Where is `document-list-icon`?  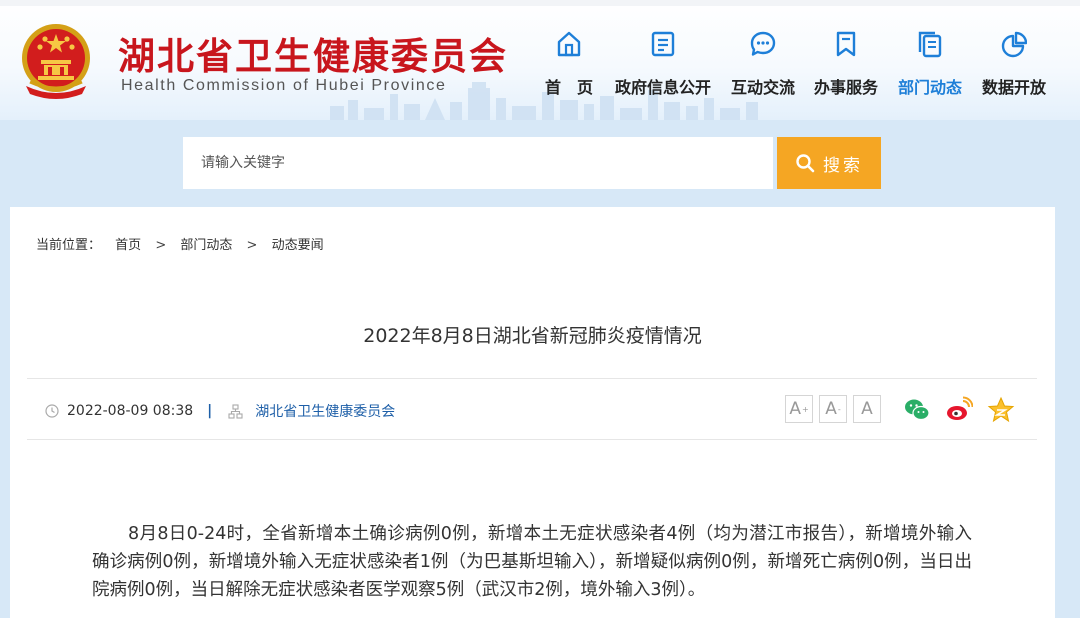
document-list-icon is located at coordinates (663, 44).